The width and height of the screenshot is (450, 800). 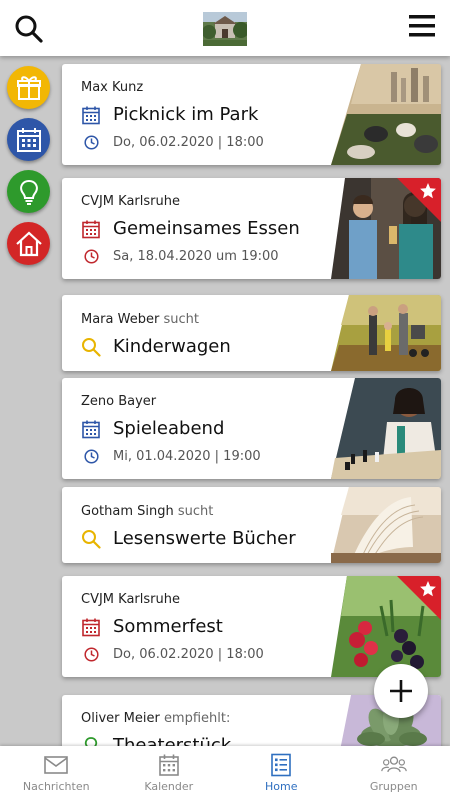 I want to click on card-date-row: Mi, 01.04.2020 | 19:00, so click(x=172, y=456).